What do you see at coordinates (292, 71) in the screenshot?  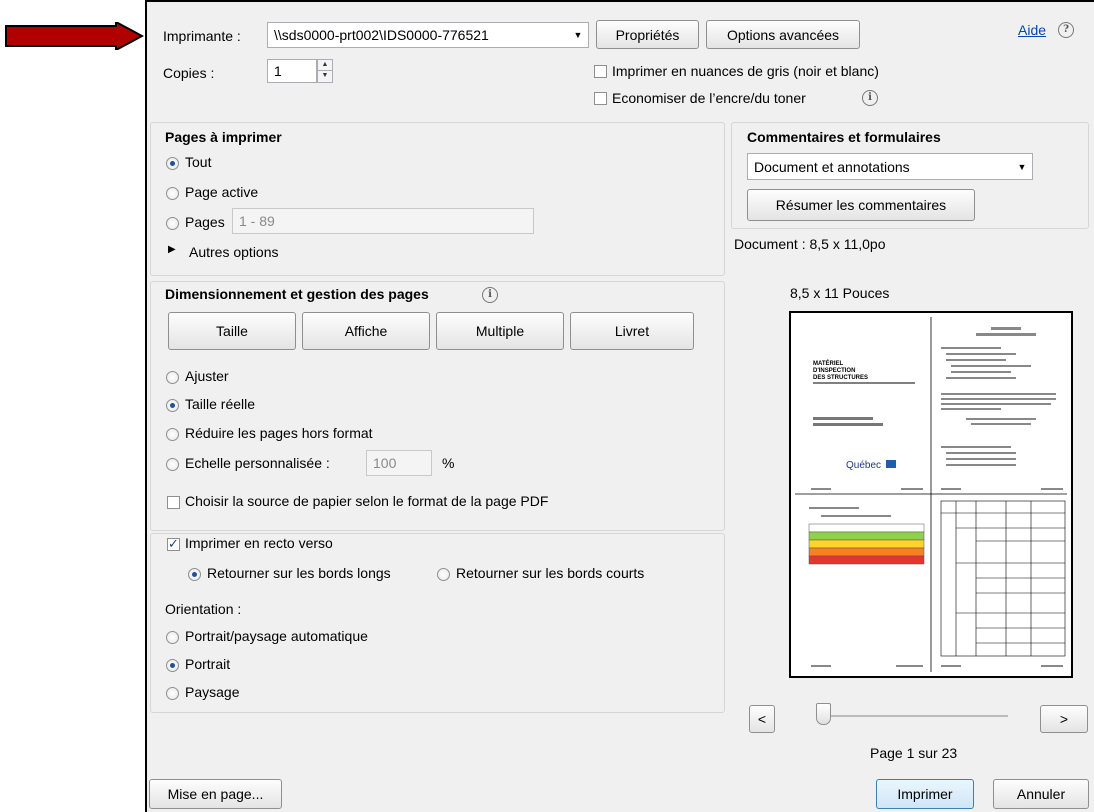 I see `copies-input: 1` at bounding box center [292, 71].